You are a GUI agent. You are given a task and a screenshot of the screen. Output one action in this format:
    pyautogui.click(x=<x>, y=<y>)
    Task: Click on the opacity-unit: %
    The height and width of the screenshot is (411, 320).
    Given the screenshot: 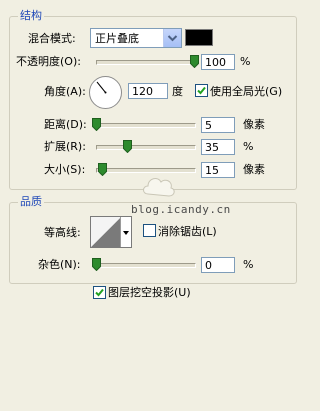 What is the action you would take?
    pyautogui.click(x=245, y=61)
    